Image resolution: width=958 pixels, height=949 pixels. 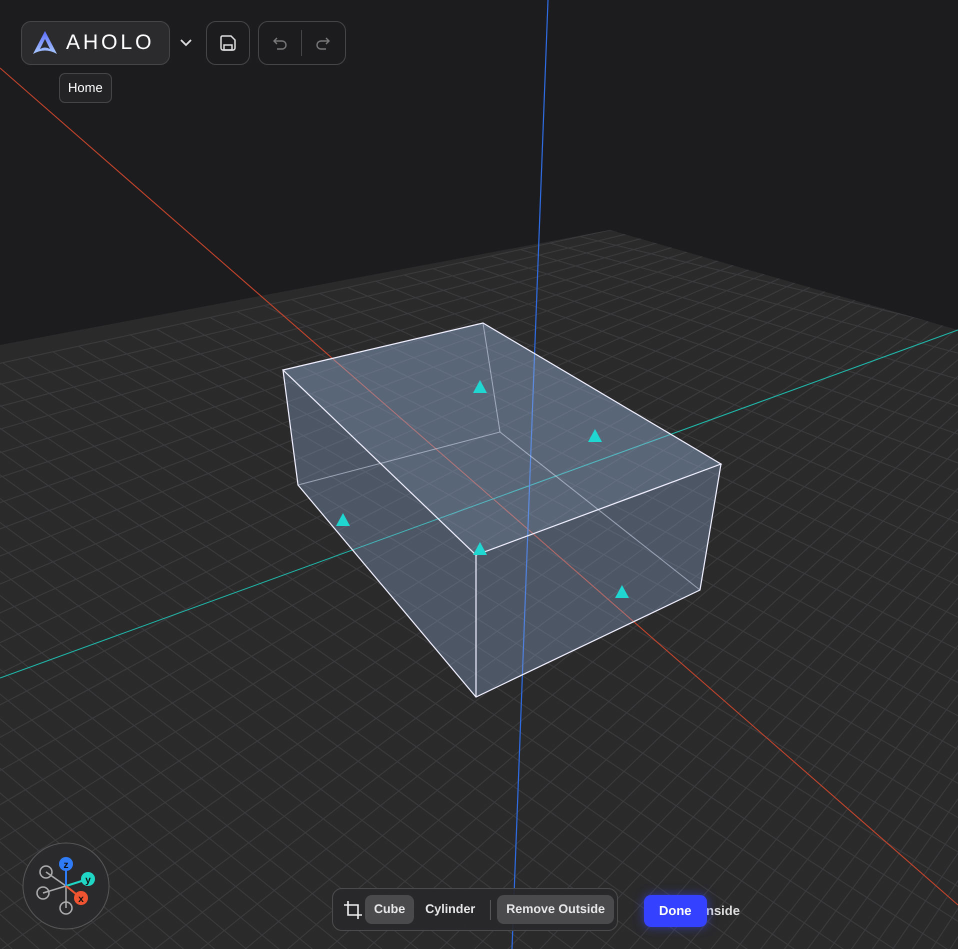 I want to click on save-button, so click(x=228, y=43).